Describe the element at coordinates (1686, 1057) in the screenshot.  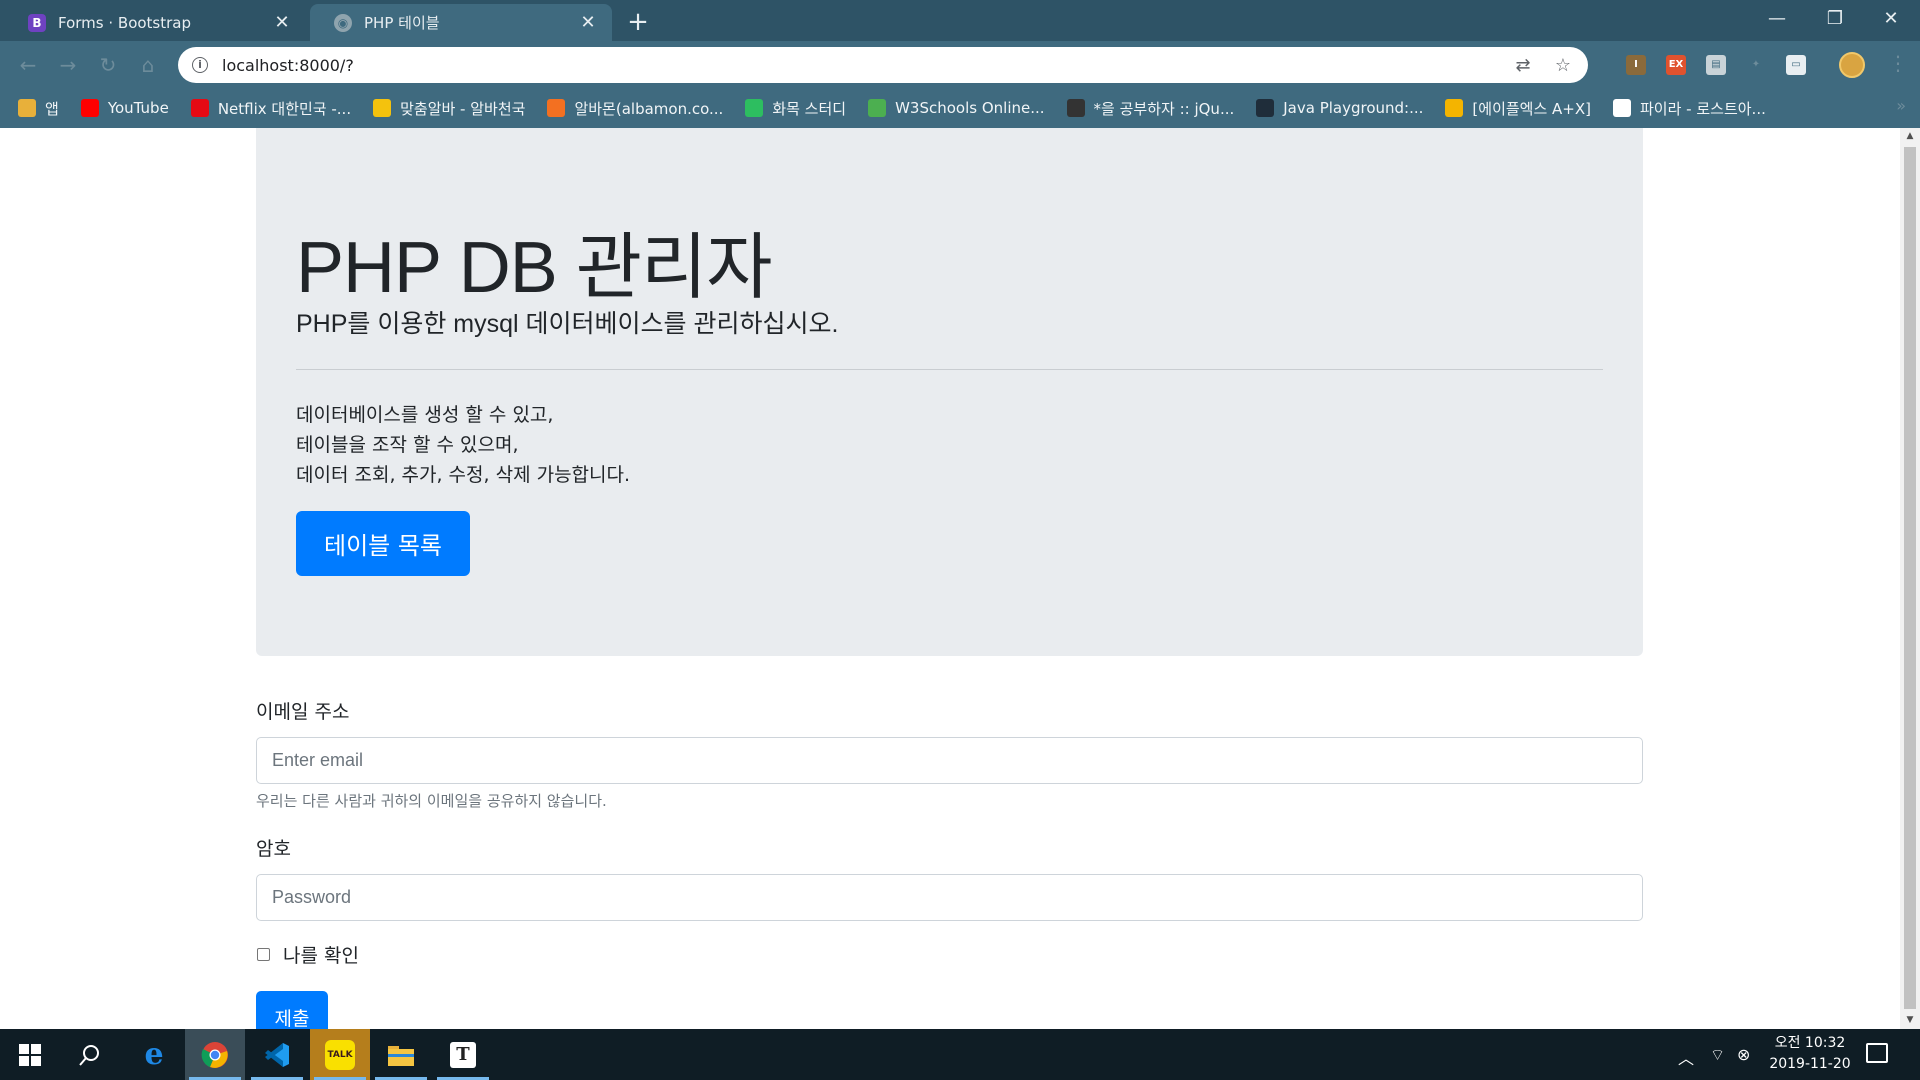
I see `chevron-up-icon: ︿` at that location.